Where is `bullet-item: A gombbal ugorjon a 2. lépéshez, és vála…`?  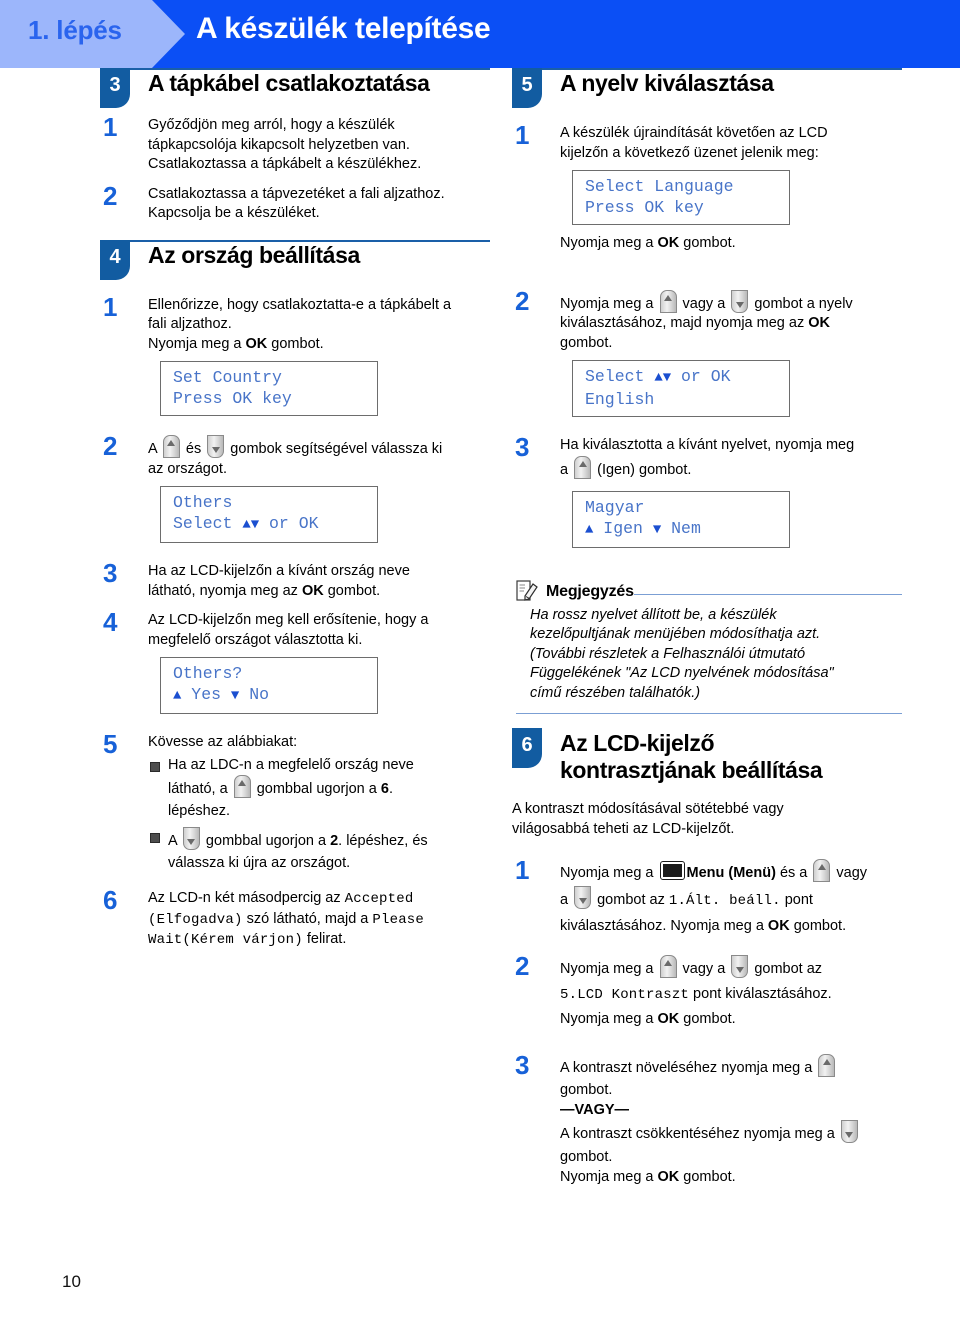
bullet-item: A gombbal ugorjon a 2. lépéshez, és vála… is located at coordinates (319, 850).